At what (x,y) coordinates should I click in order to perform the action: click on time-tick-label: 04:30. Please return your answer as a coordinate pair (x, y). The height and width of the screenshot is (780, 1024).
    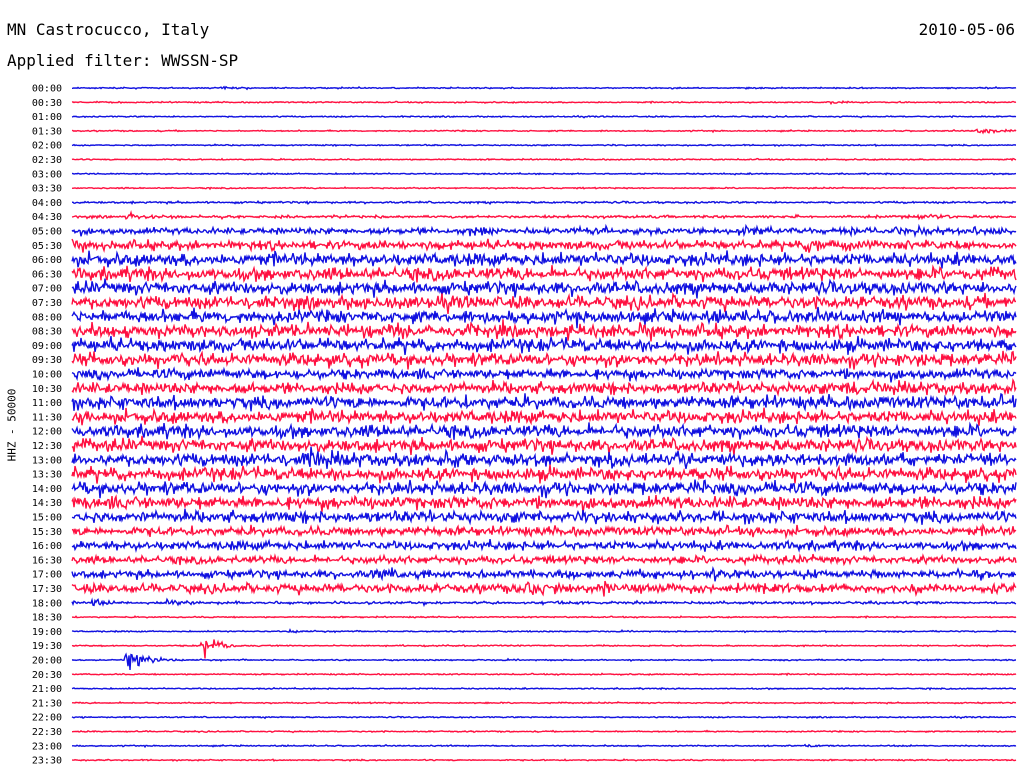
    Looking at the image, I should click on (47, 217).